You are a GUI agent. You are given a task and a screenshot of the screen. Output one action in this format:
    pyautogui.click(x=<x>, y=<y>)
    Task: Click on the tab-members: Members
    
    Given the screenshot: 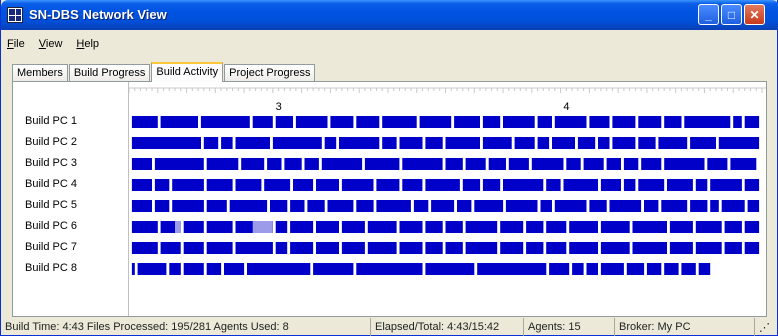 What is the action you would take?
    pyautogui.click(x=40, y=73)
    